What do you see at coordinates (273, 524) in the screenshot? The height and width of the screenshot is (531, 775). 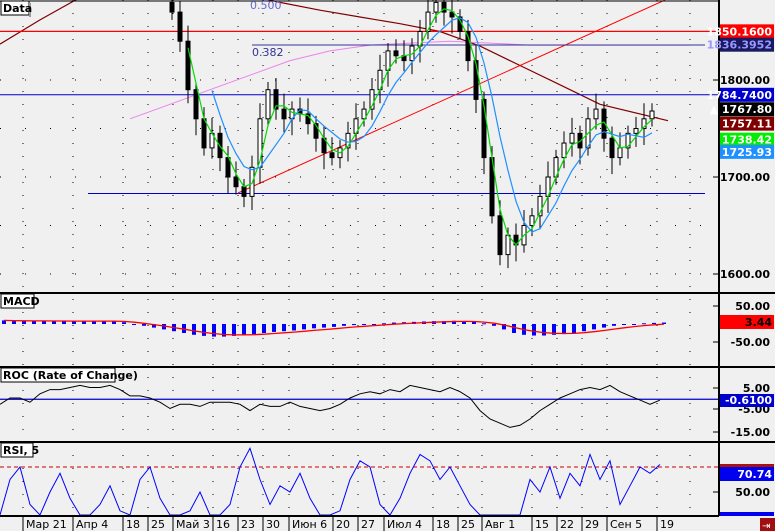 I see `date-label: 30` at bounding box center [273, 524].